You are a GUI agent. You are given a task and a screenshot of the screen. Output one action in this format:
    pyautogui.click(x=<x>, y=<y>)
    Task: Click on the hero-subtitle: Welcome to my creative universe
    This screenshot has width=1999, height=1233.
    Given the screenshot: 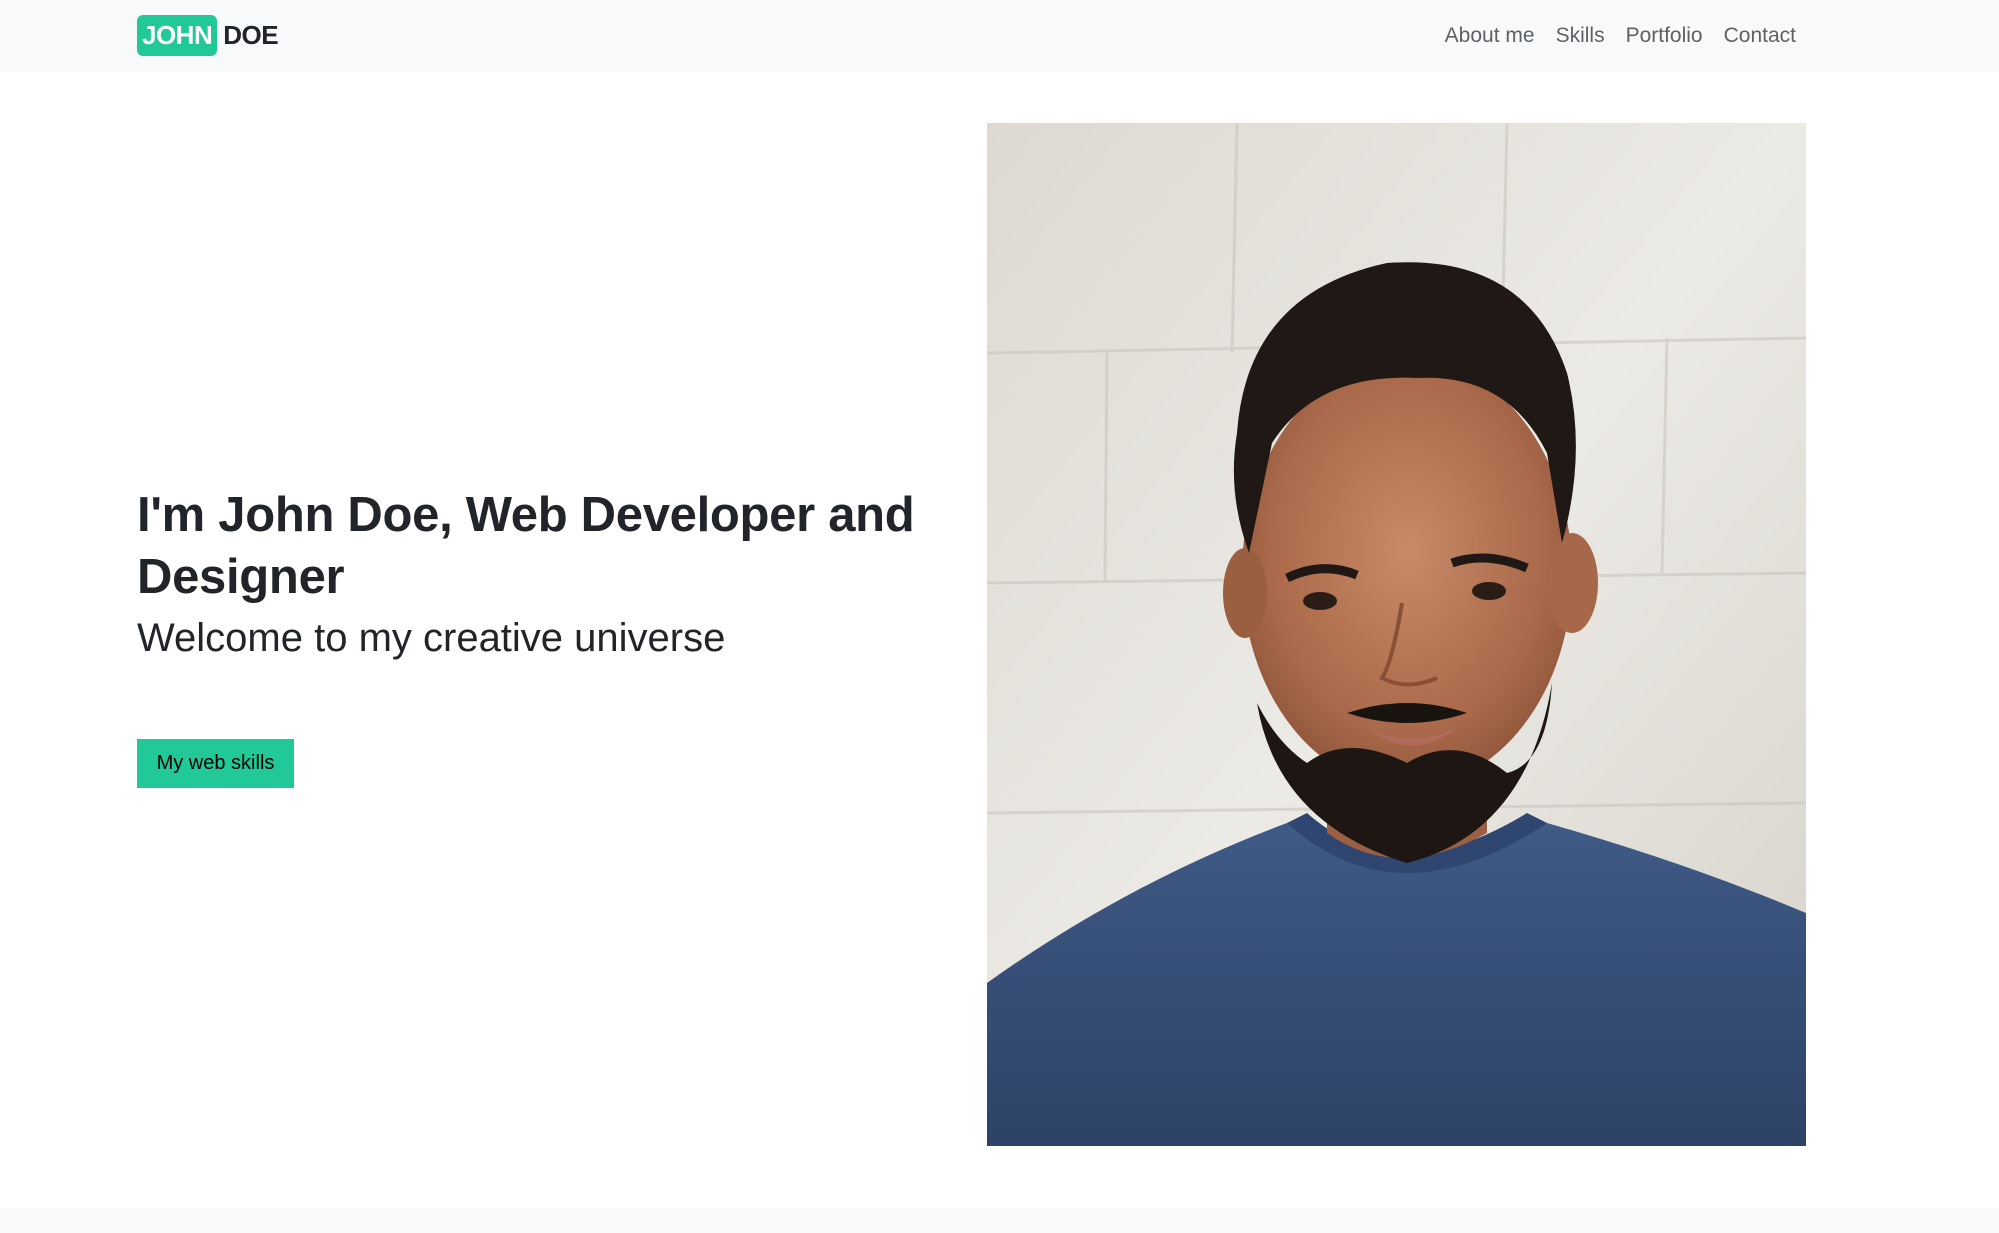 What is the action you would take?
    pyautogui.click(x=431, y=638)
    